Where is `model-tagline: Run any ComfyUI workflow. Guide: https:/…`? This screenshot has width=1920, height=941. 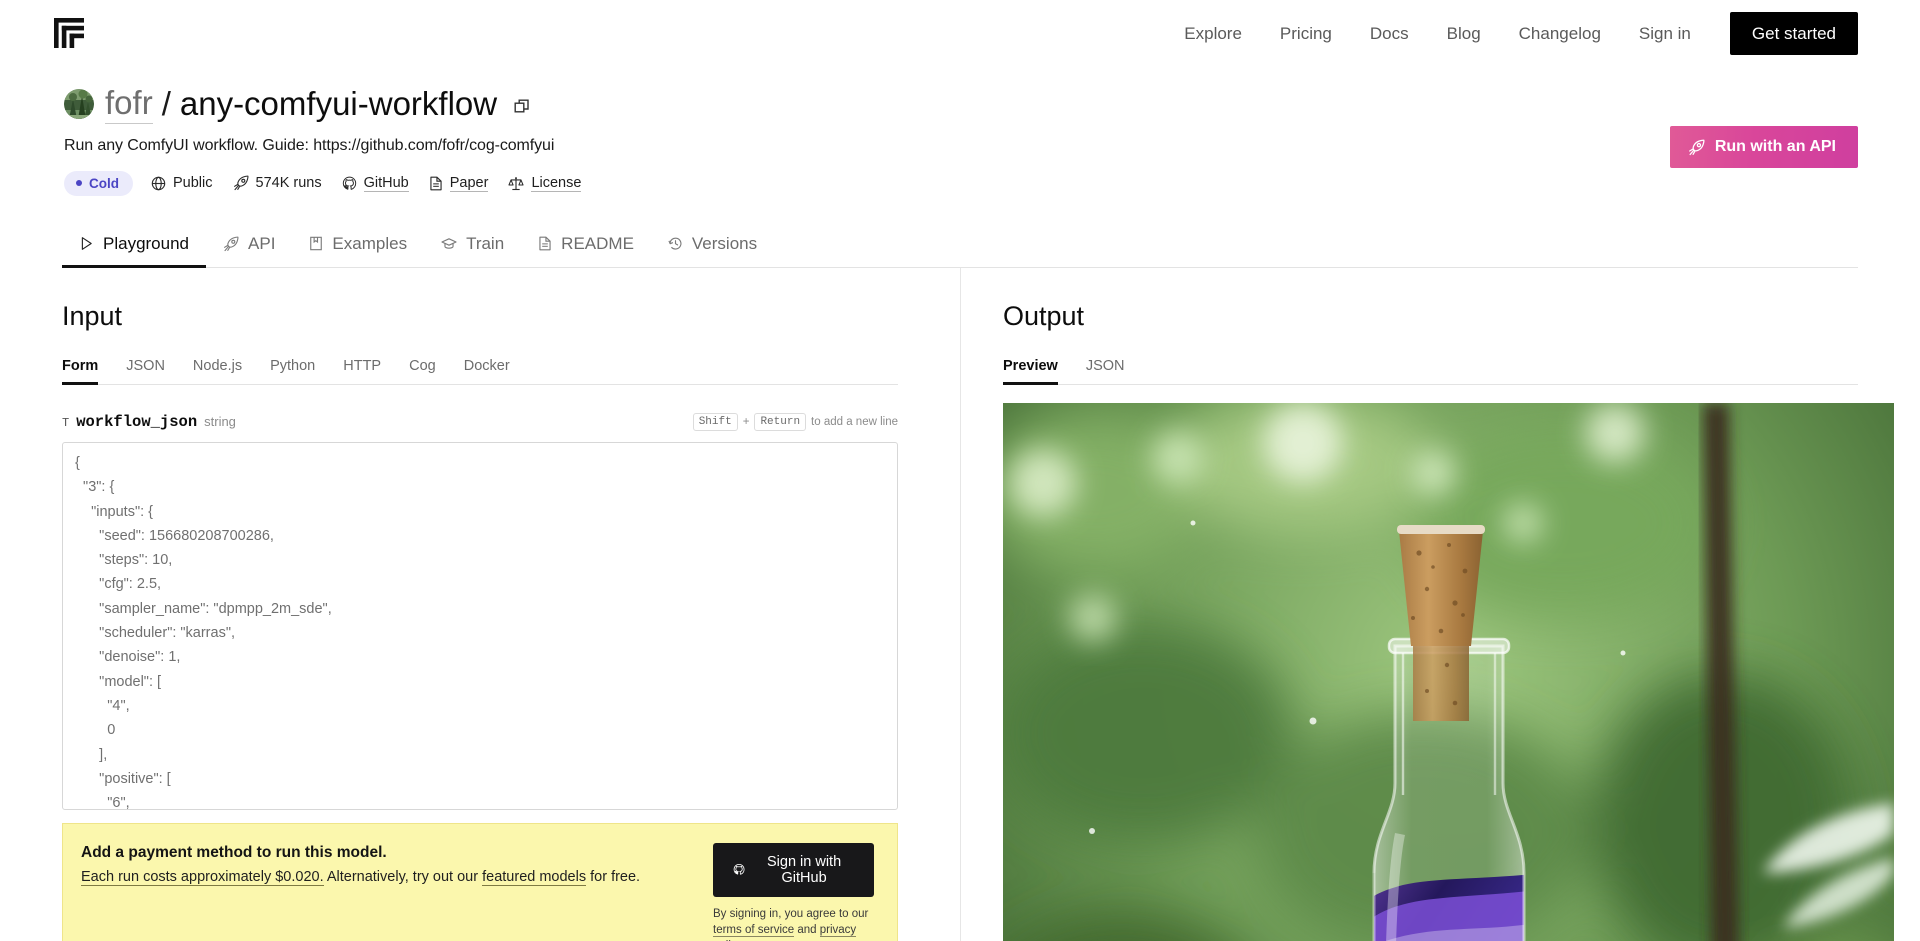 model-tagline: Run any ComfyUI workflow. Guide: https:/… is located at coordinates (309, 145).